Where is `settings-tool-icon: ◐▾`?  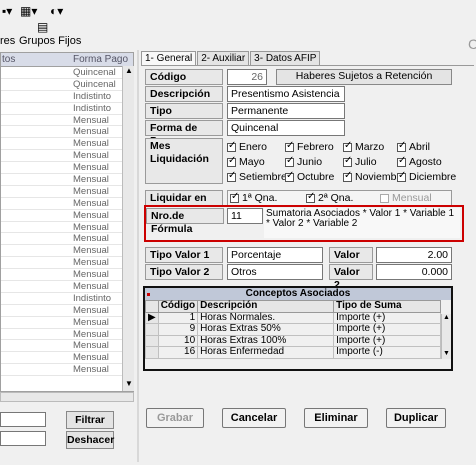 settings-tool-icon: ◐▾ is located at coordinates (56, 11).